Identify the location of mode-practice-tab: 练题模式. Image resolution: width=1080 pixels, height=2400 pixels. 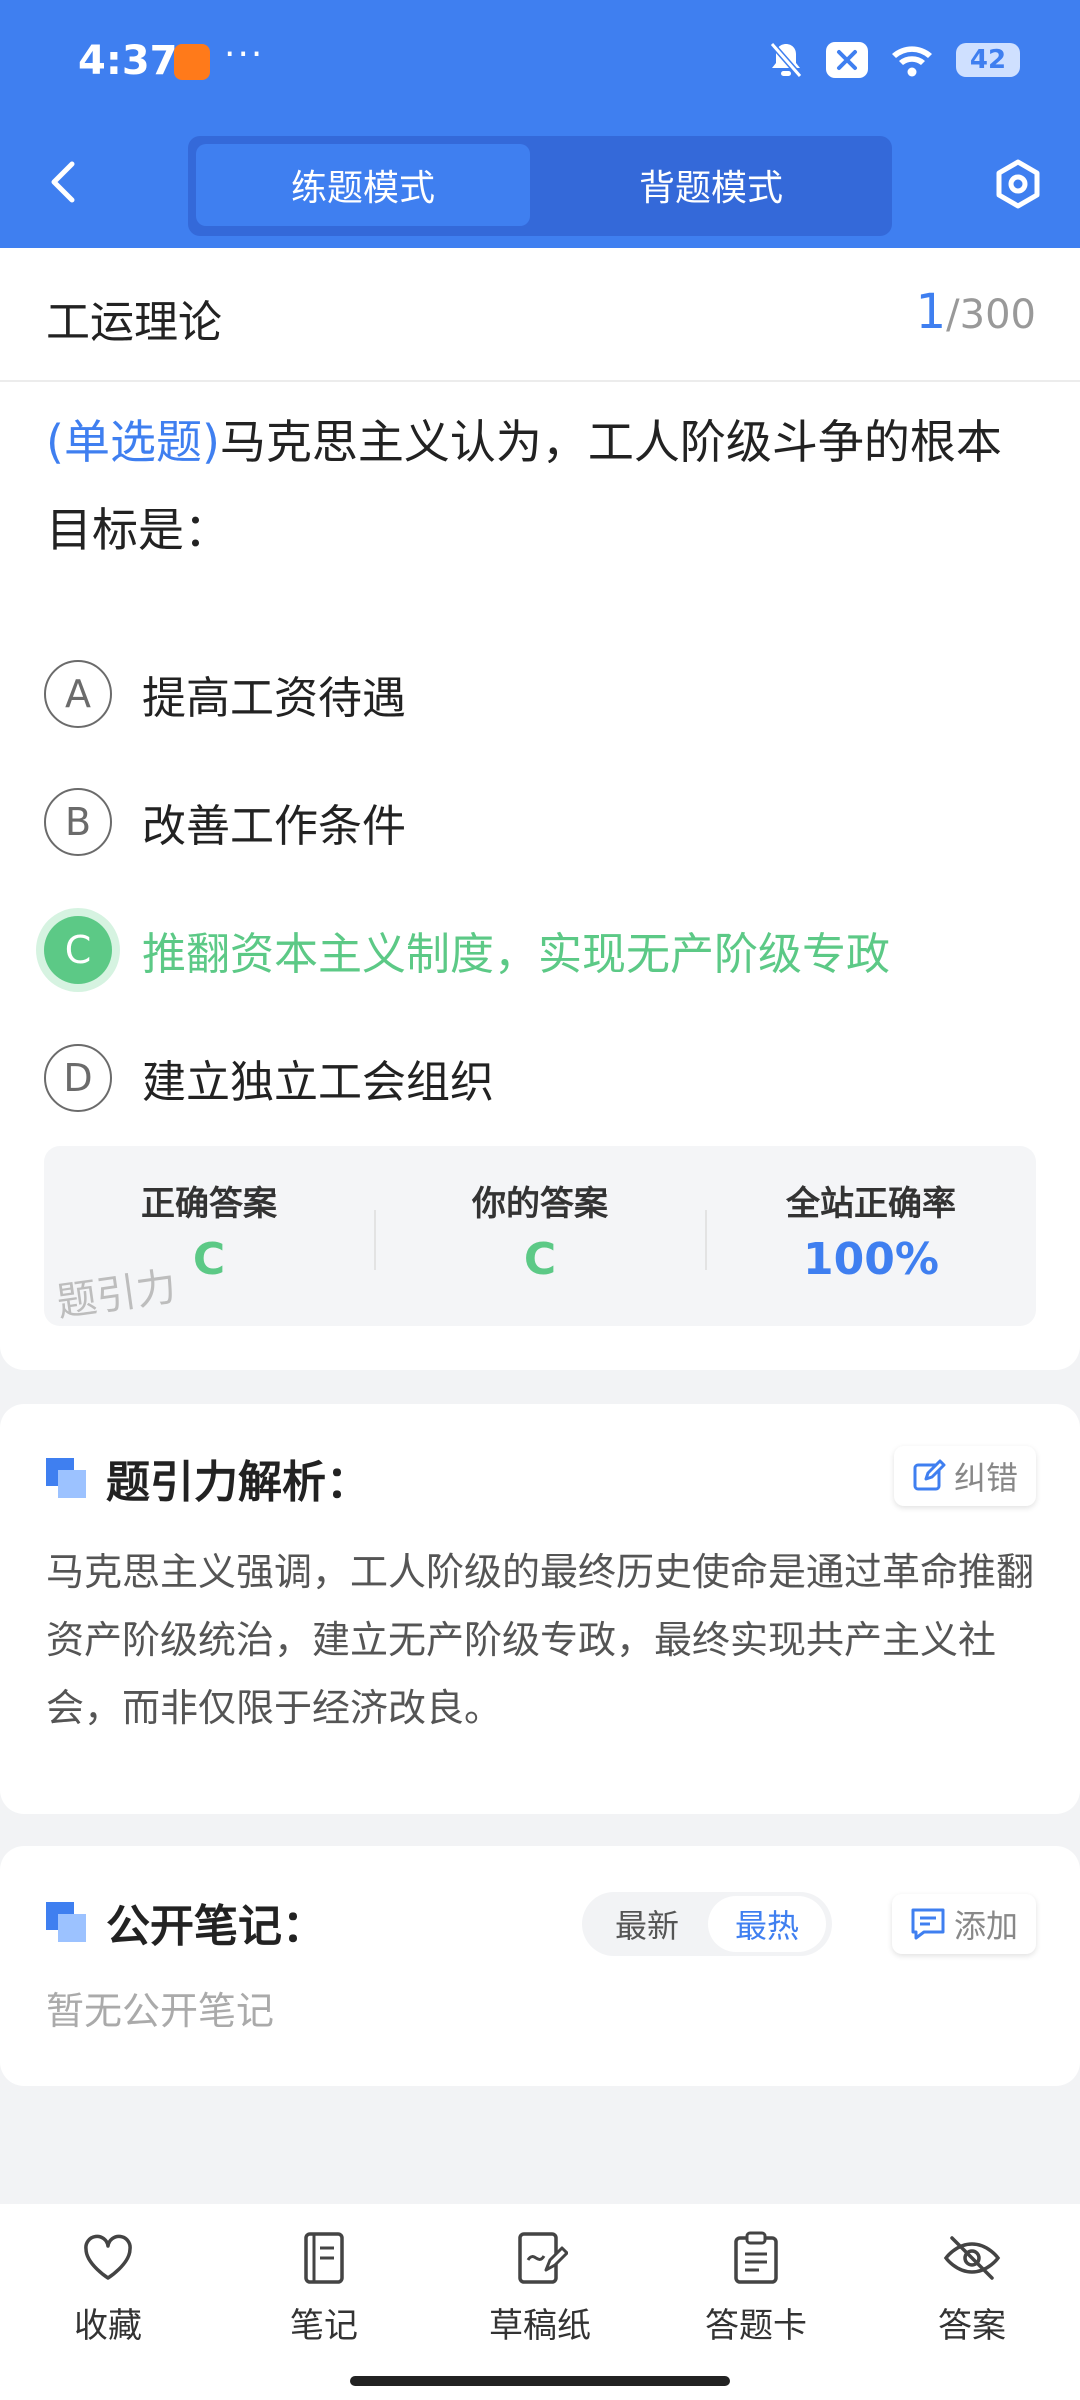
(363, 185).